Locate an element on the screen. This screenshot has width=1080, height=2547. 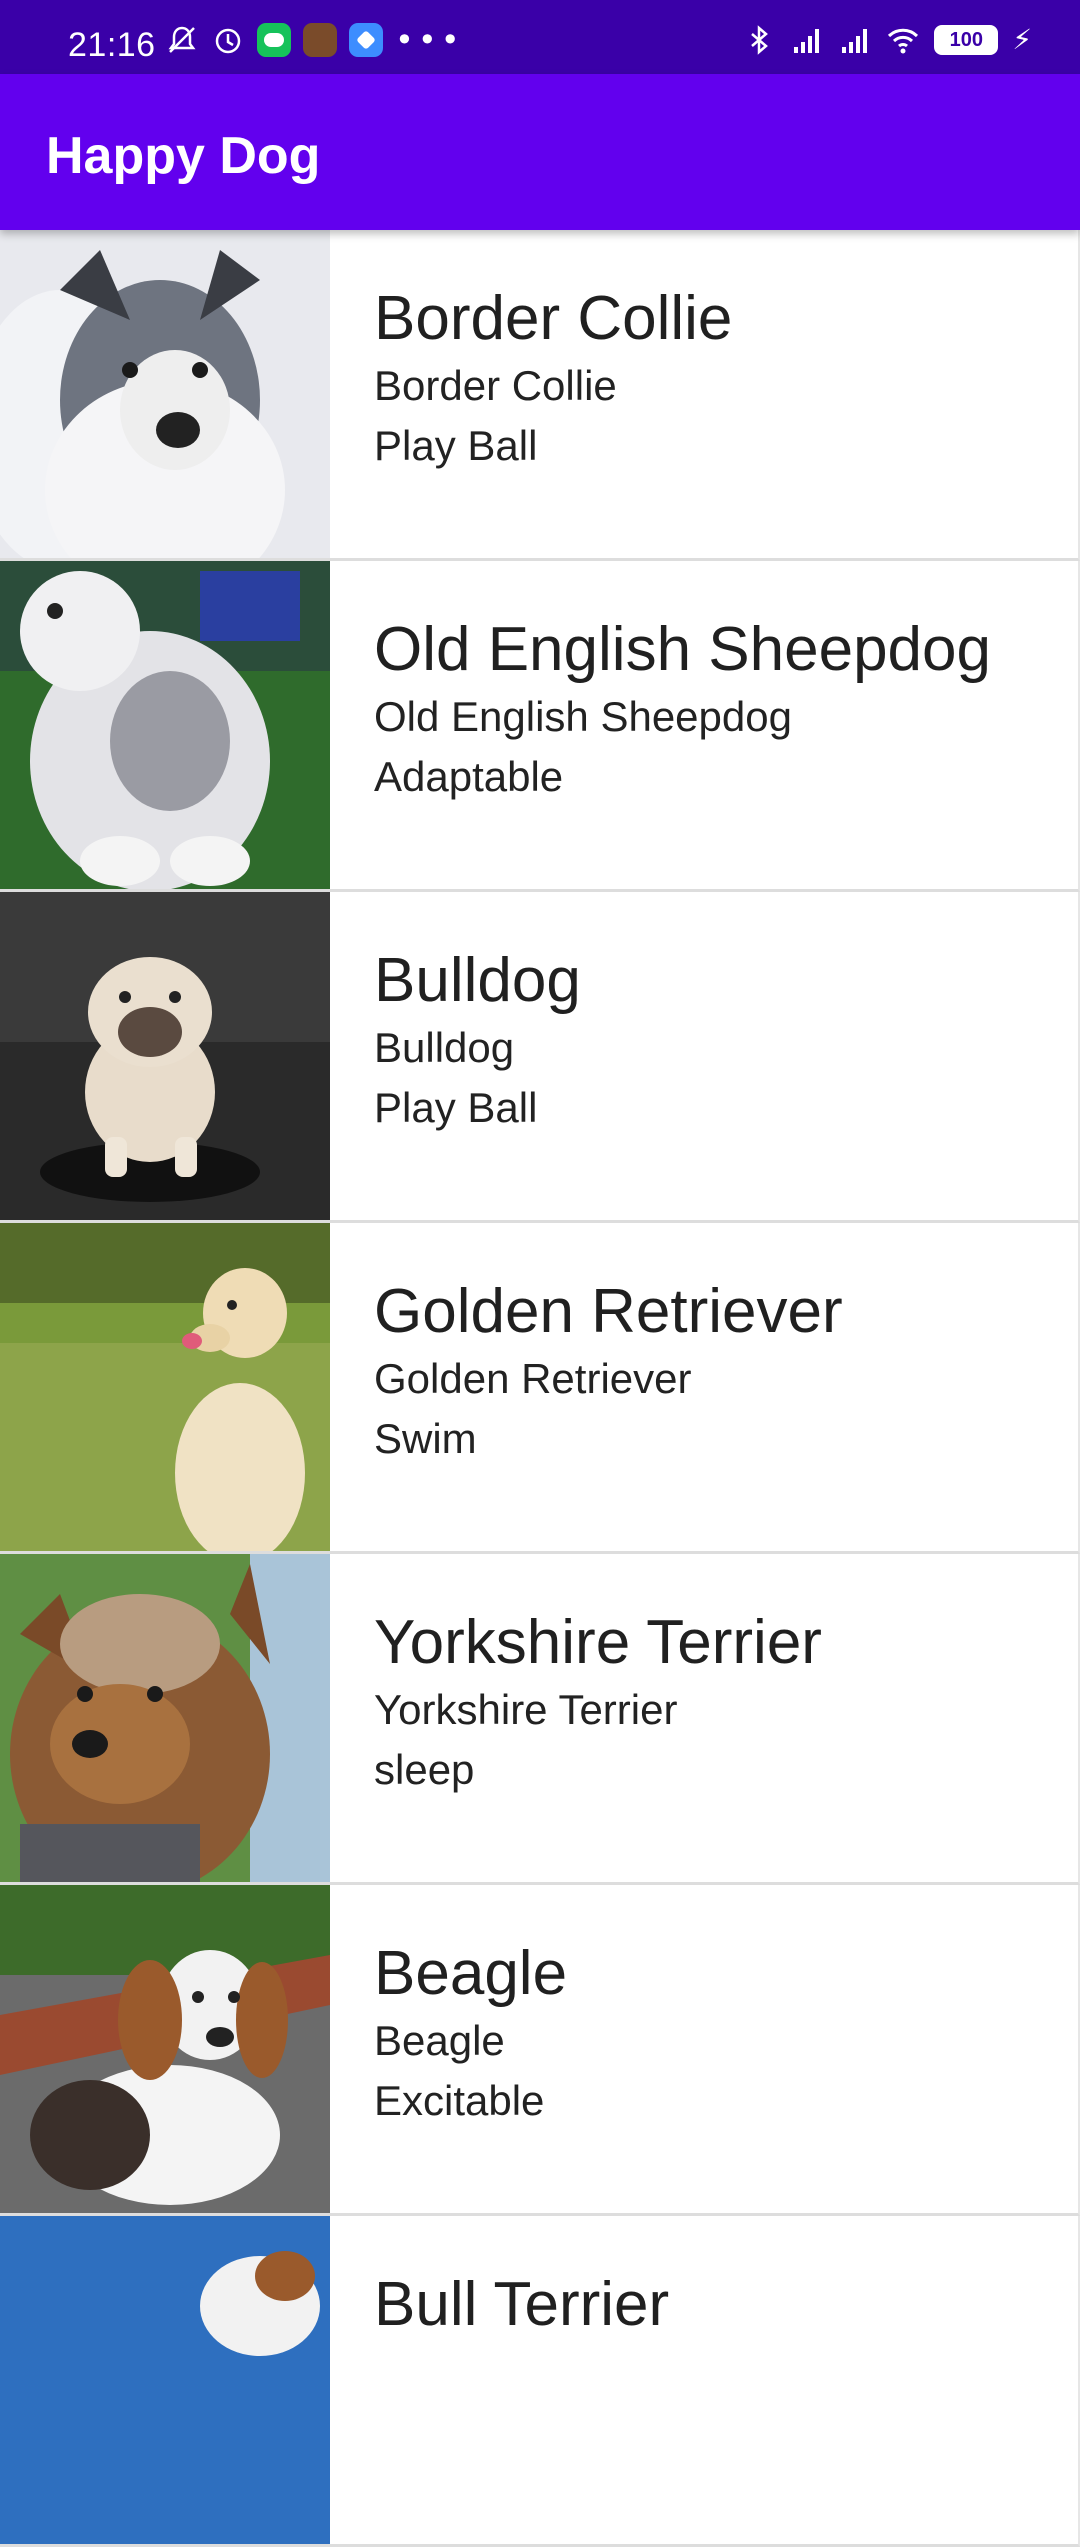
notification-icons: ••• is located at coordinates (314, 40).